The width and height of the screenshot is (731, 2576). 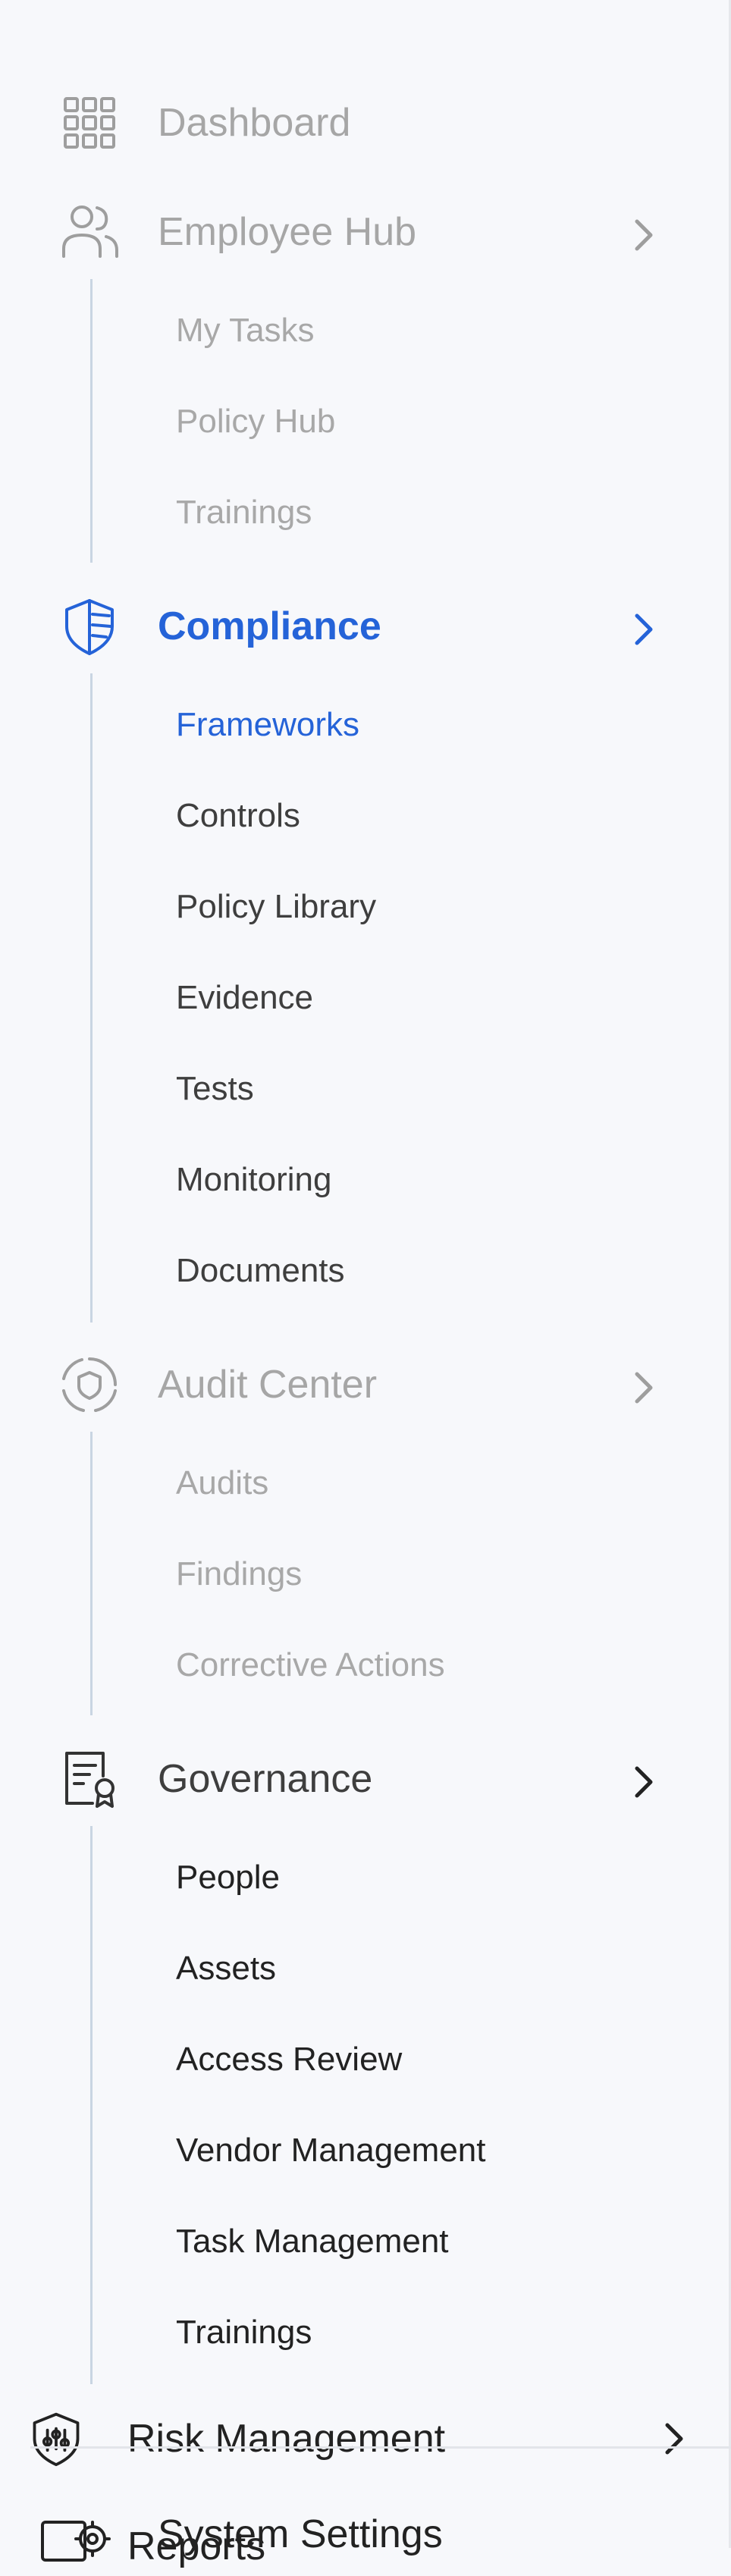 I want to click on users-icon, so click(x=89, y=232).